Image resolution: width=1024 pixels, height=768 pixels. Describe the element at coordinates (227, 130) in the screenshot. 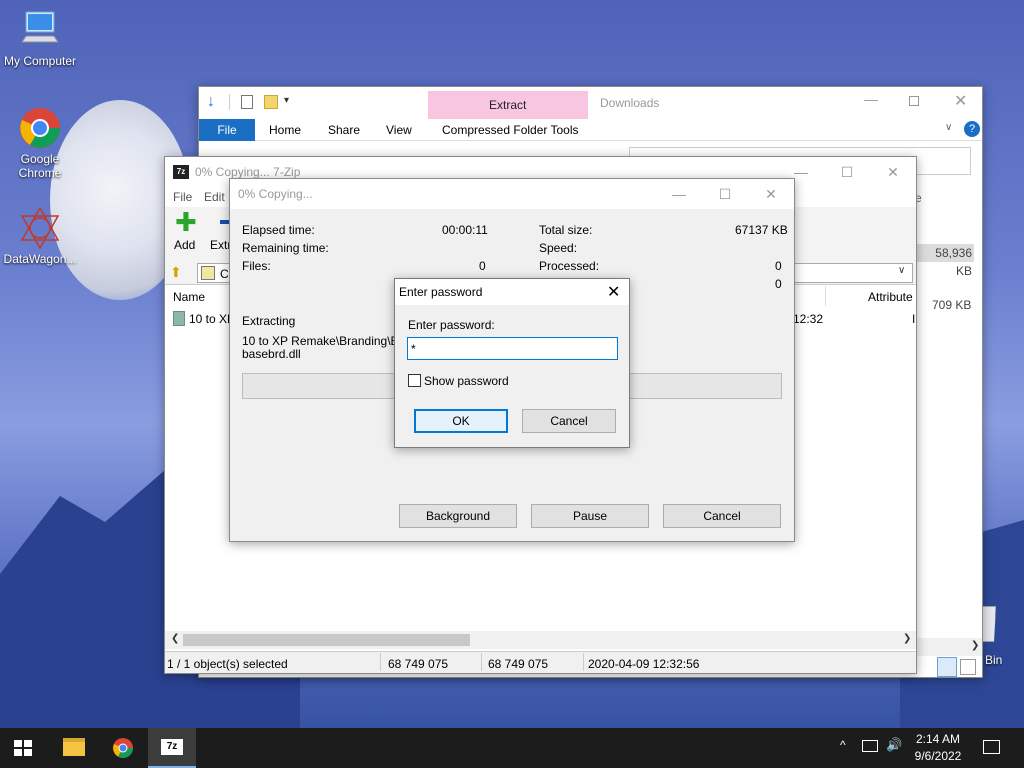

I see `ribbon-file-tab: File` at that location.